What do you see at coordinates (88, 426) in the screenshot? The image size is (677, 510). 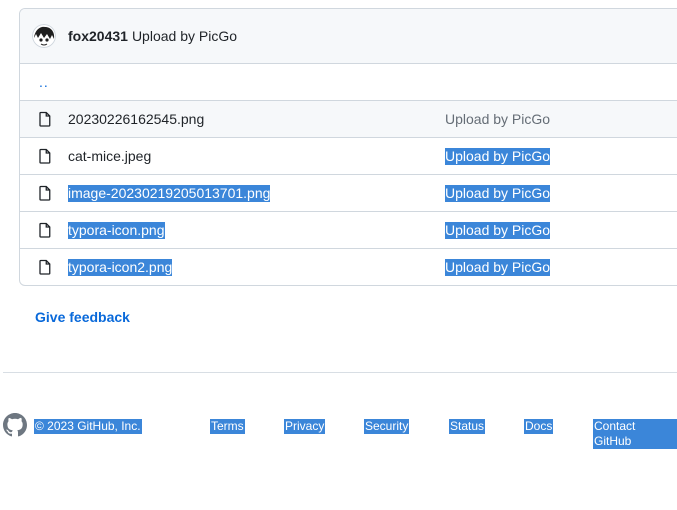 I see `footer-copyright: © 2023 GitHub, Inc.` at bounding box center [88, 426].